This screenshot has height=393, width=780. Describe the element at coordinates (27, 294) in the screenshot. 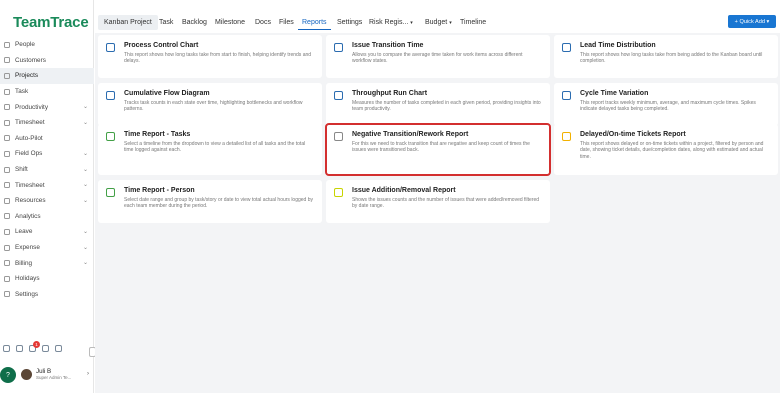

I see `sidebar-item-label: Settings` at that location.